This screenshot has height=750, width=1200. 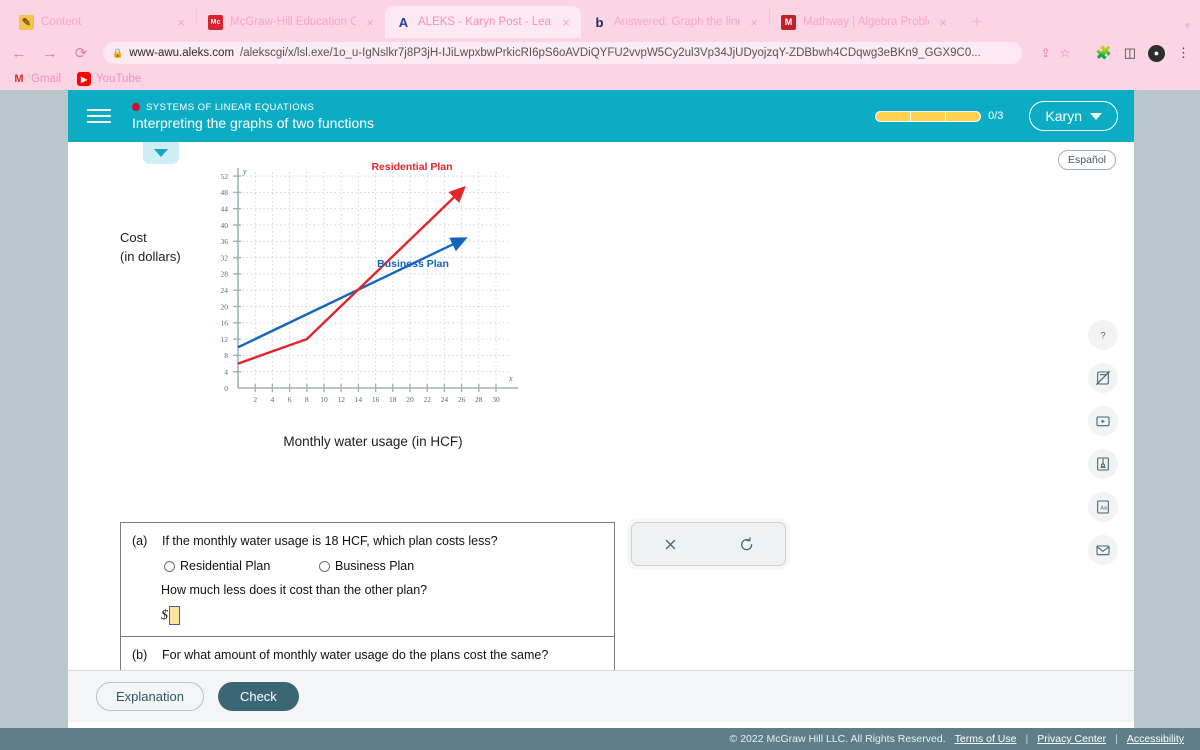 I want to click on residential-plan-line, so click(x=351, y=275).